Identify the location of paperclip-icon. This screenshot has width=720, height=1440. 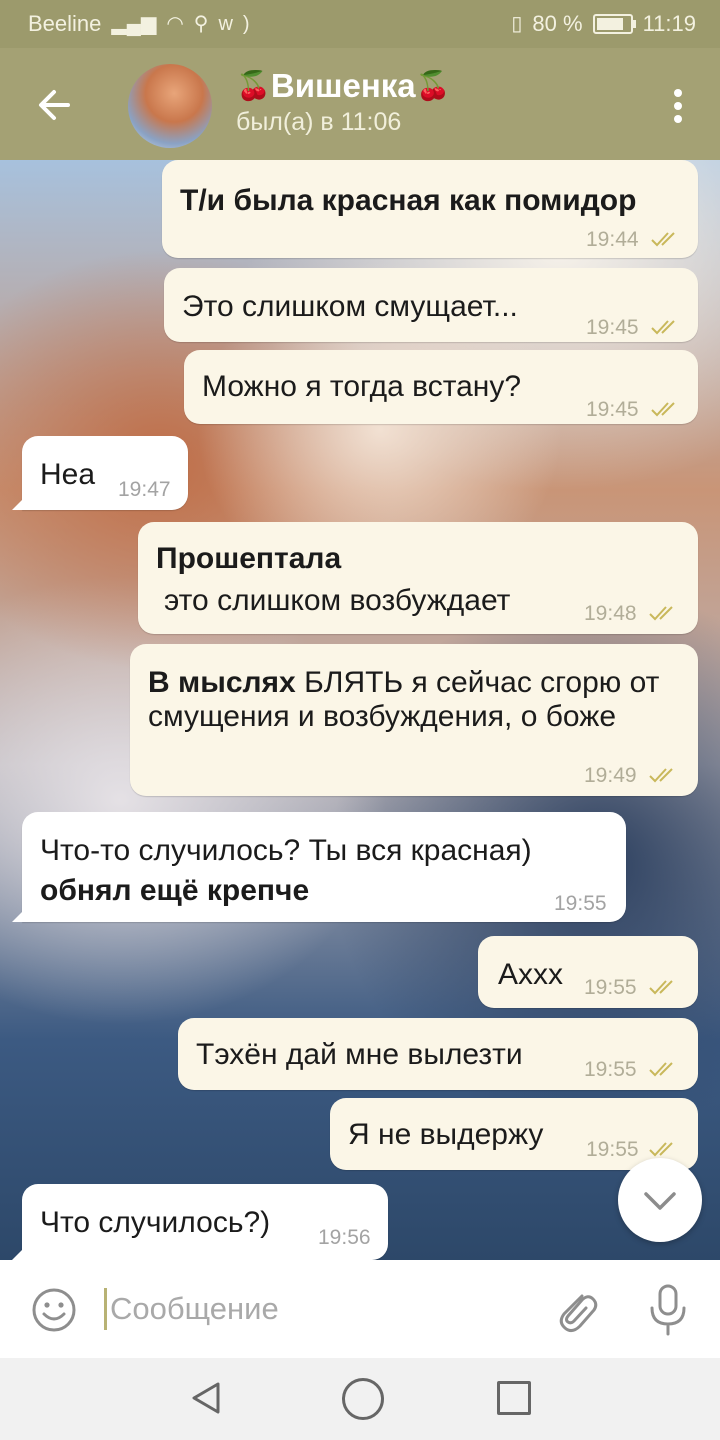
(576, 1310).